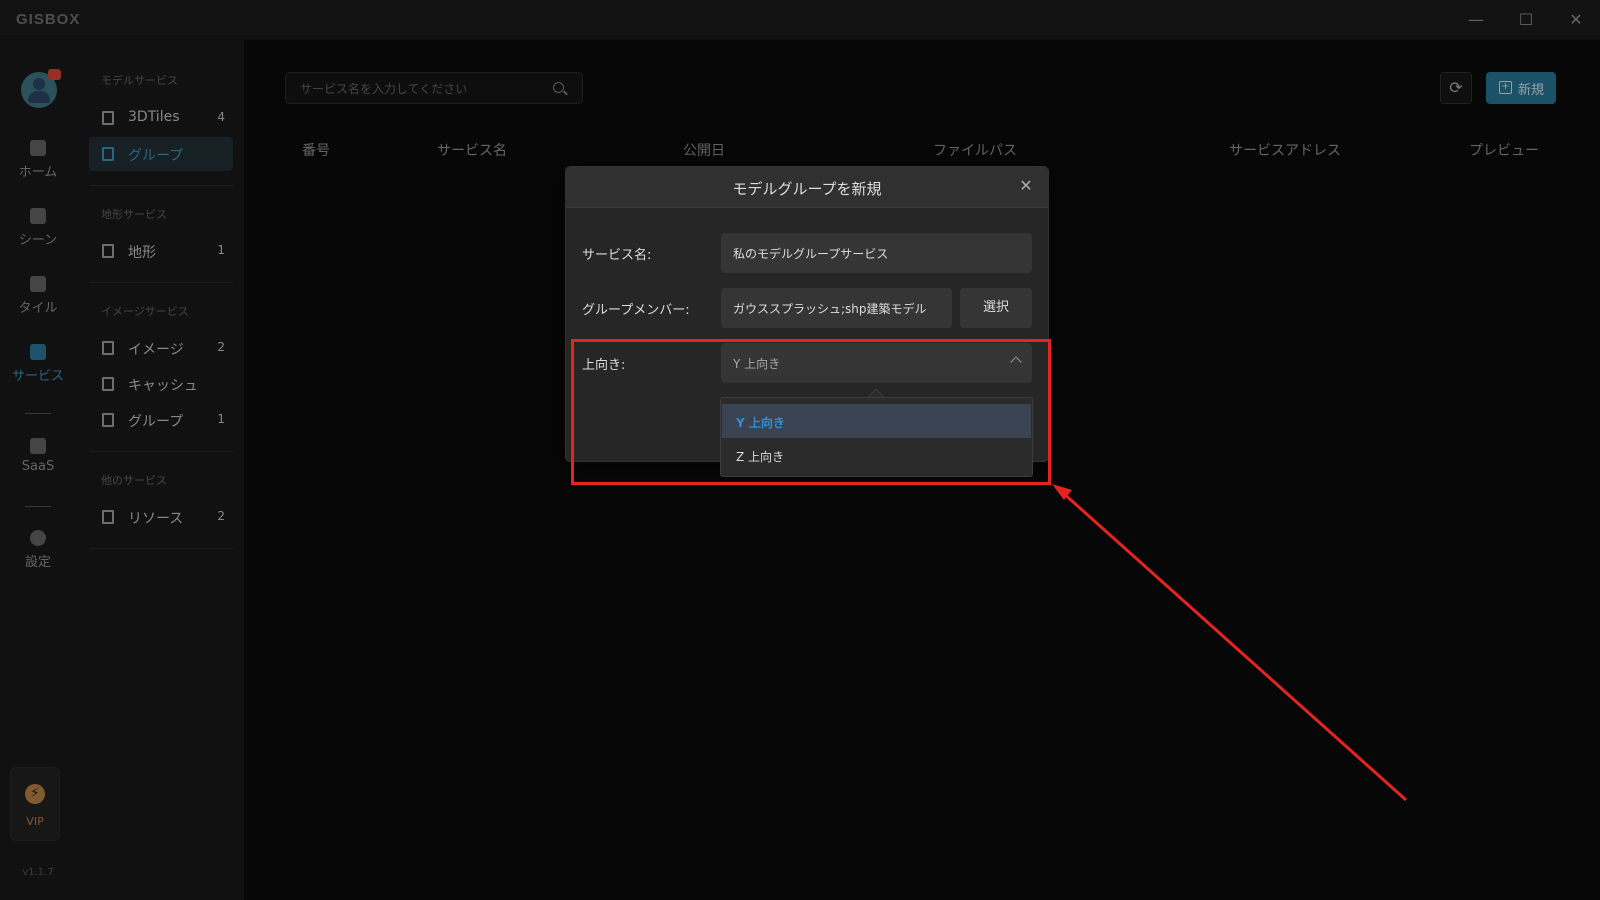 This screenshot has height=900, width=1600. I want to click on service-name-field: 私のモデルグループサービス, so click(876, 253).